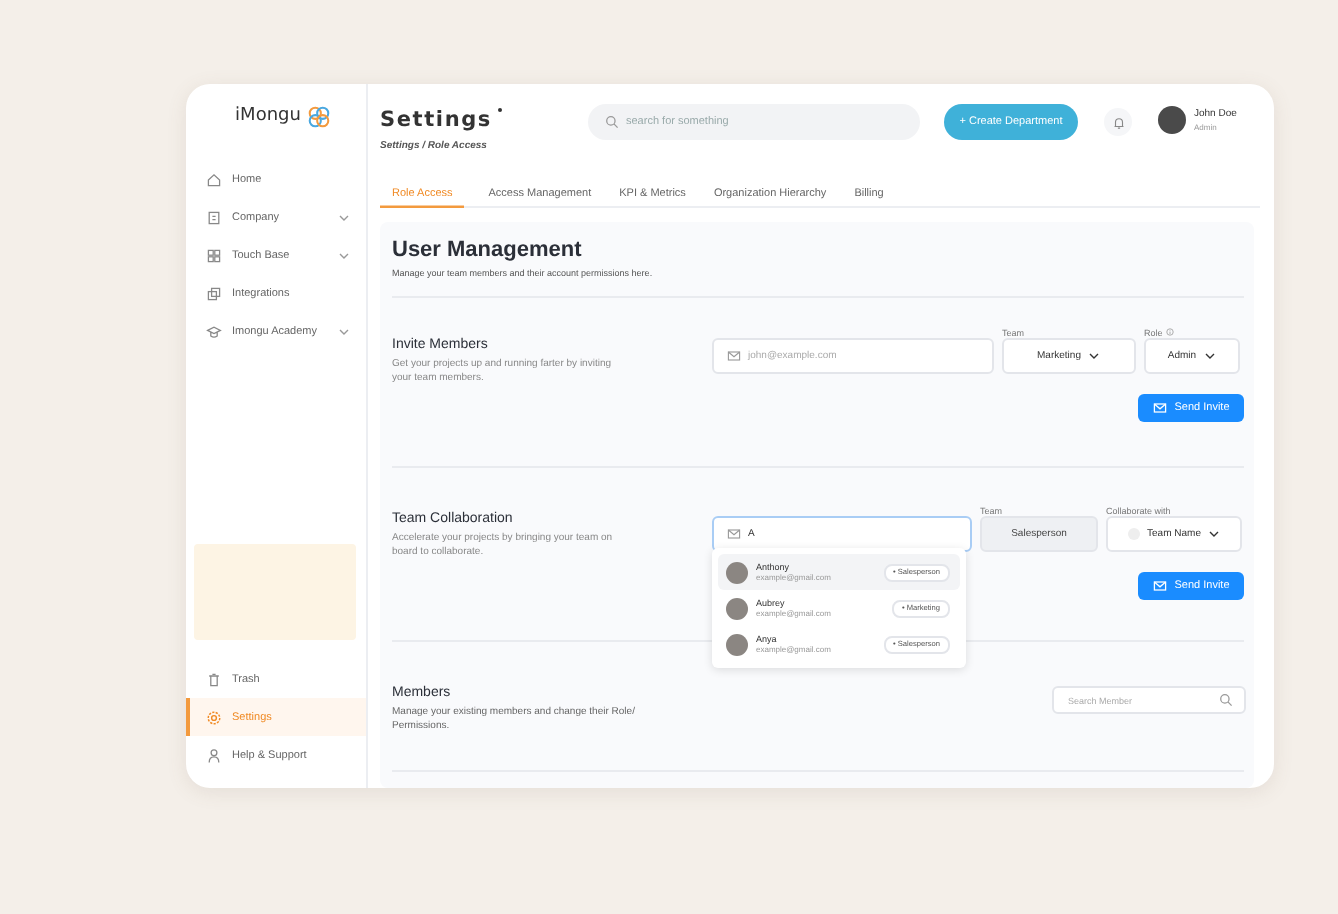  What do you see at coordinates (214, 179) in the screenshot?
I see `home-icon` at bounding box center [214, 179].